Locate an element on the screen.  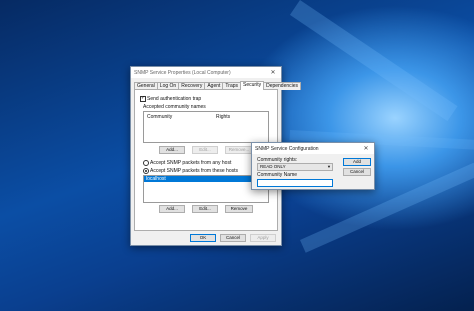
accept-these-hosts-radio is located at coordinates (146, 171).